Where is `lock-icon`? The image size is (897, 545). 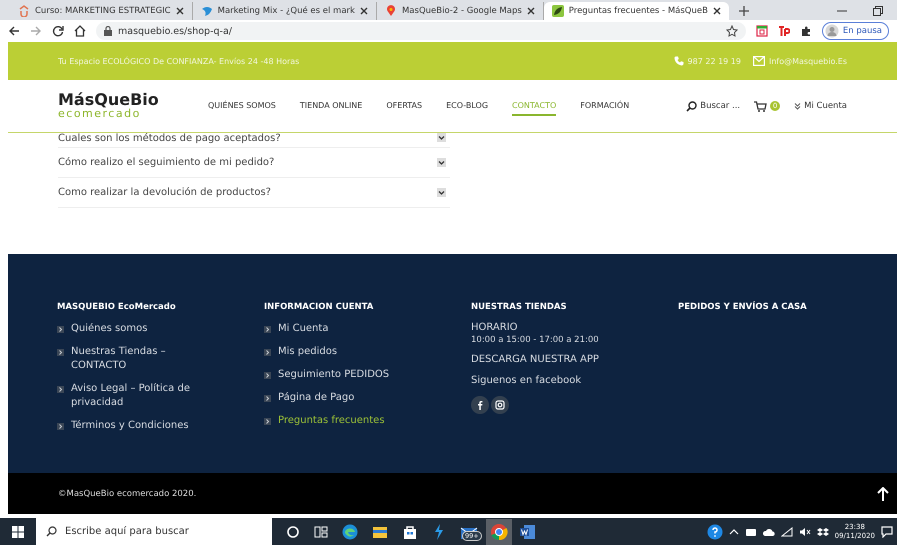
lock-icon is located at coordinates (108, 31).